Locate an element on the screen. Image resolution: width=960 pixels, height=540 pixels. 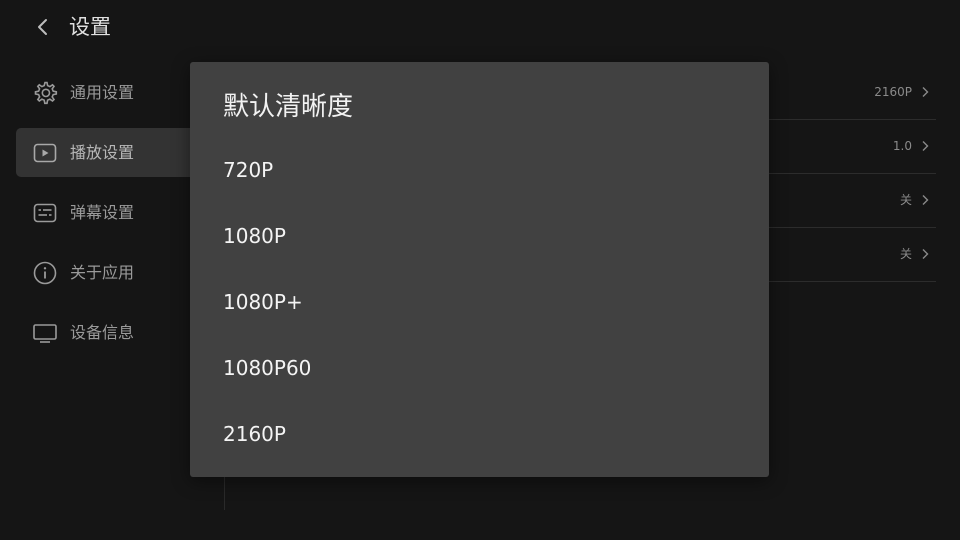
sidebar-item-general: 通用设置 is located at coordinates (106, 92).